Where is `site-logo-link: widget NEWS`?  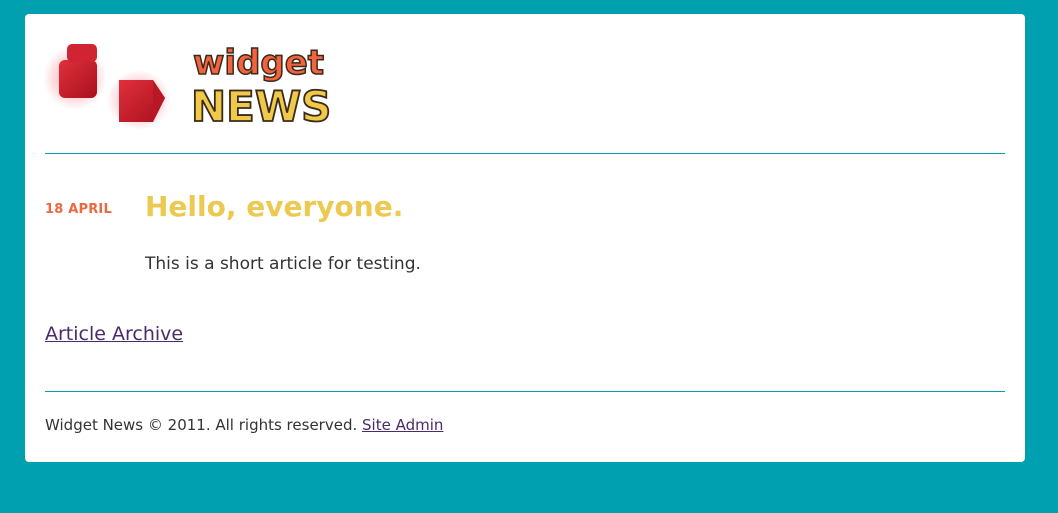 site-logo-link: widget NEWS is located at coordinates (195, 86).